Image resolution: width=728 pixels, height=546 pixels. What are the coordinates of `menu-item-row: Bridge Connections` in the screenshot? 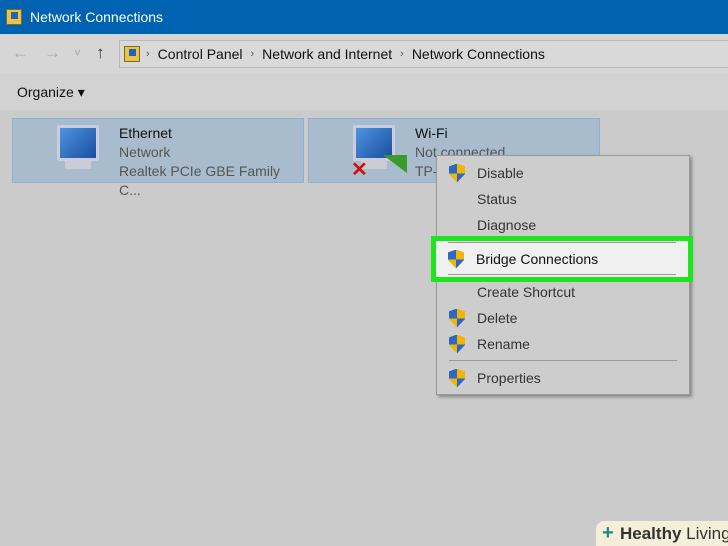 It's located at (562, 259).